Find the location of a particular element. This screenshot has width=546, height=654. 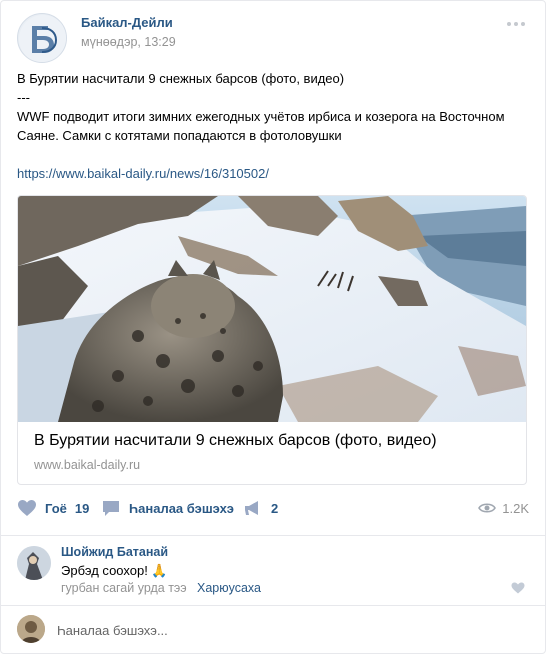

heart-icon is located at coordinates (27, 508).